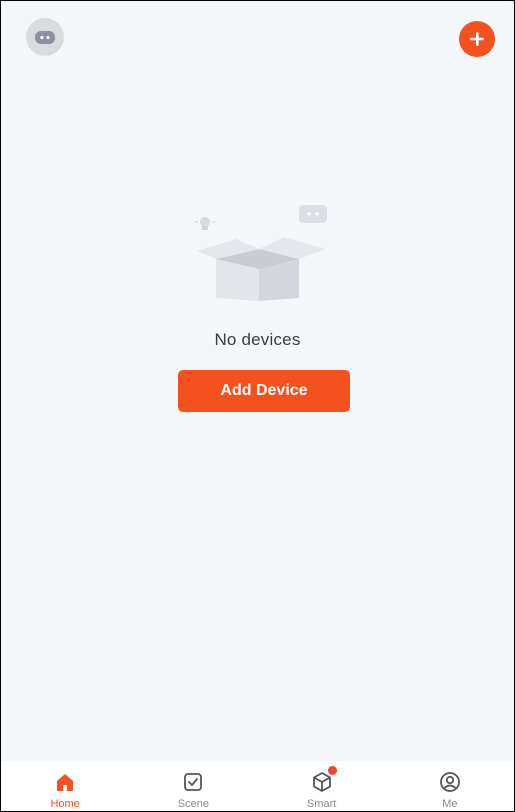 The image size is (515, 812). Describe the element at coordinates (257, 339) in the screenshot. I see `empty-state-message: No devices` at that location.